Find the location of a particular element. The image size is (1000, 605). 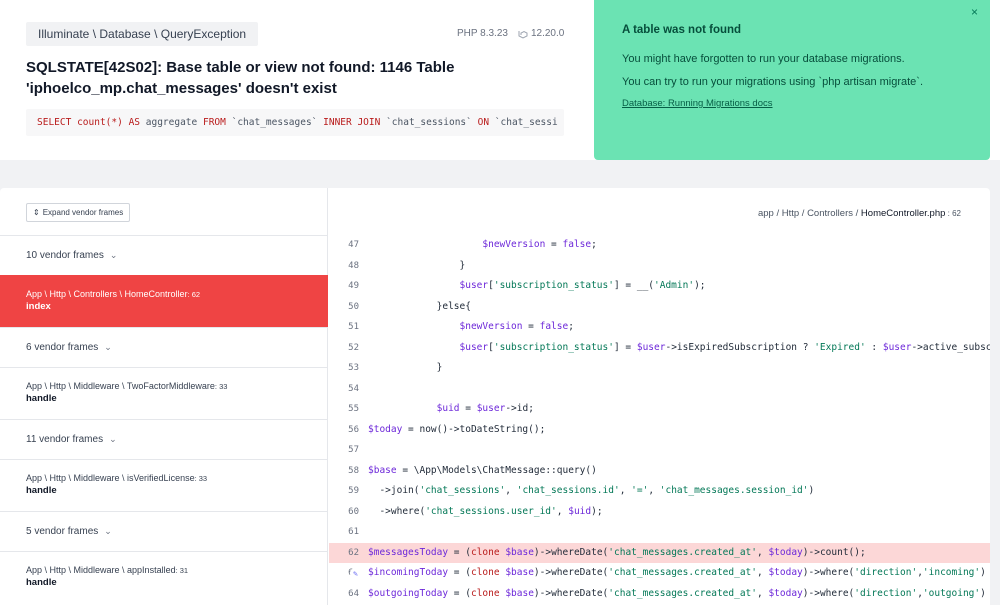

sql-token: `chat_sessions` is located at coordinates (429, 122).